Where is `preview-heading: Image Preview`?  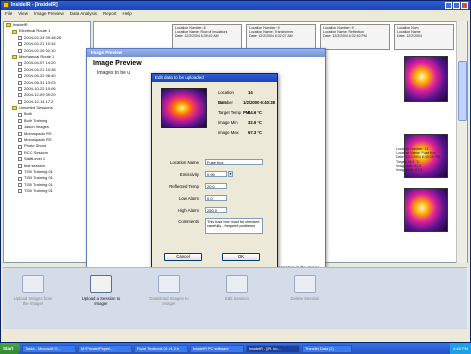 preview-heading: Image Preview is located at coordinates (117, 63).